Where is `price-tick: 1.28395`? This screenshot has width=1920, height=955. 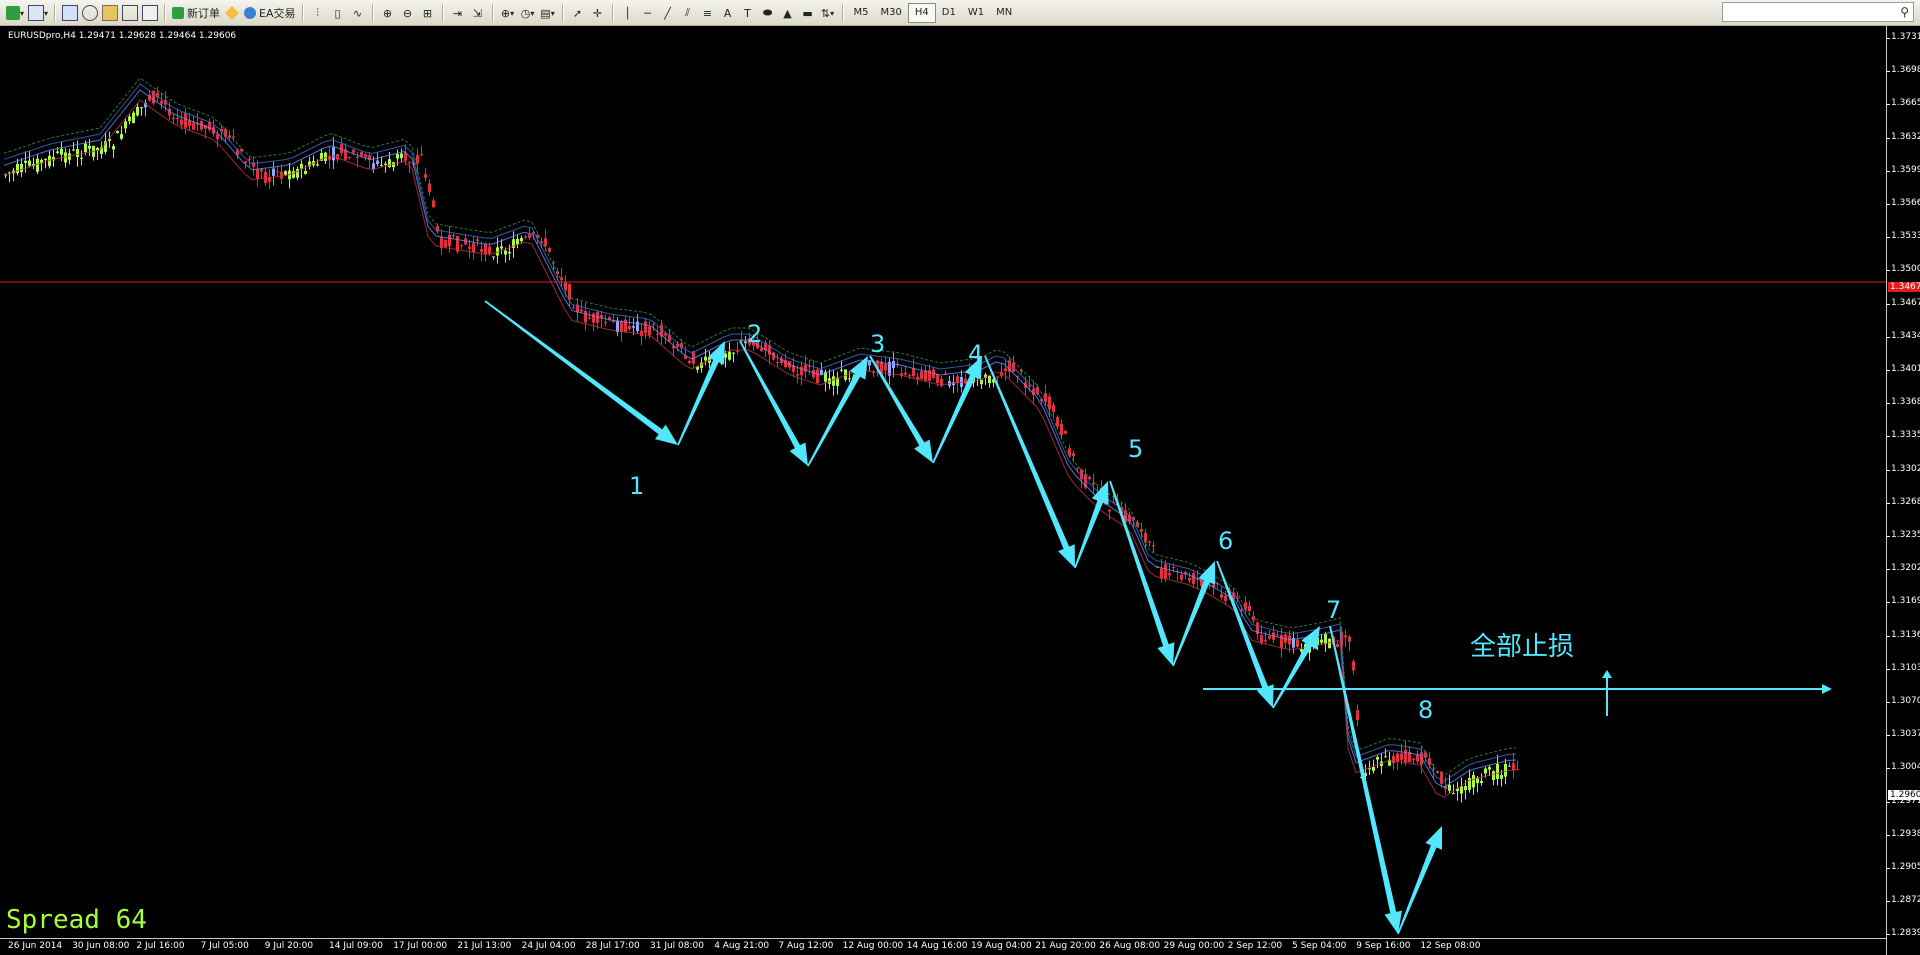
price-tick: 1.28395 is located at coordinates (1903, 933).